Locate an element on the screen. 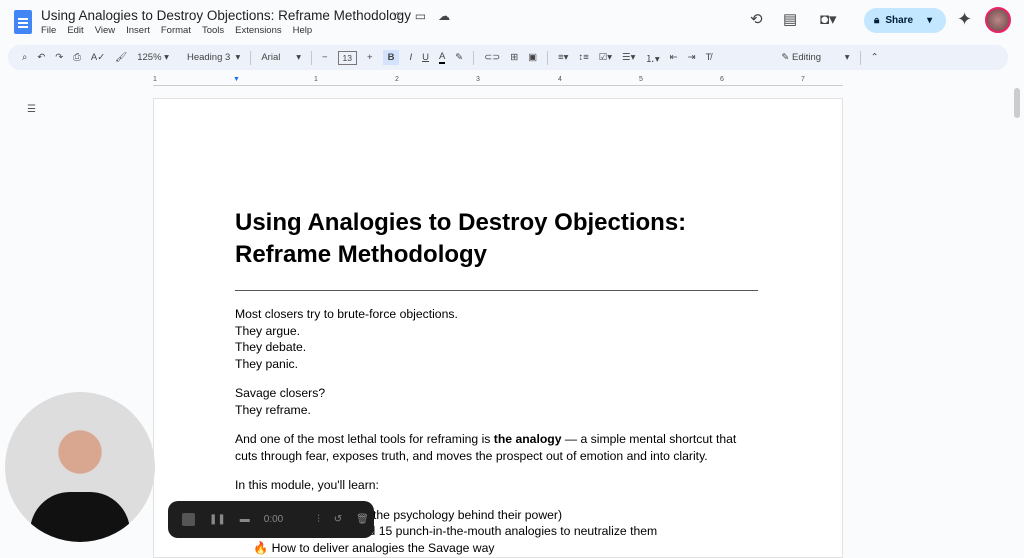 The height and width of the screenshot is (558, 1024). meet-icon: ◘▾ is located at coordinates (828, 19).